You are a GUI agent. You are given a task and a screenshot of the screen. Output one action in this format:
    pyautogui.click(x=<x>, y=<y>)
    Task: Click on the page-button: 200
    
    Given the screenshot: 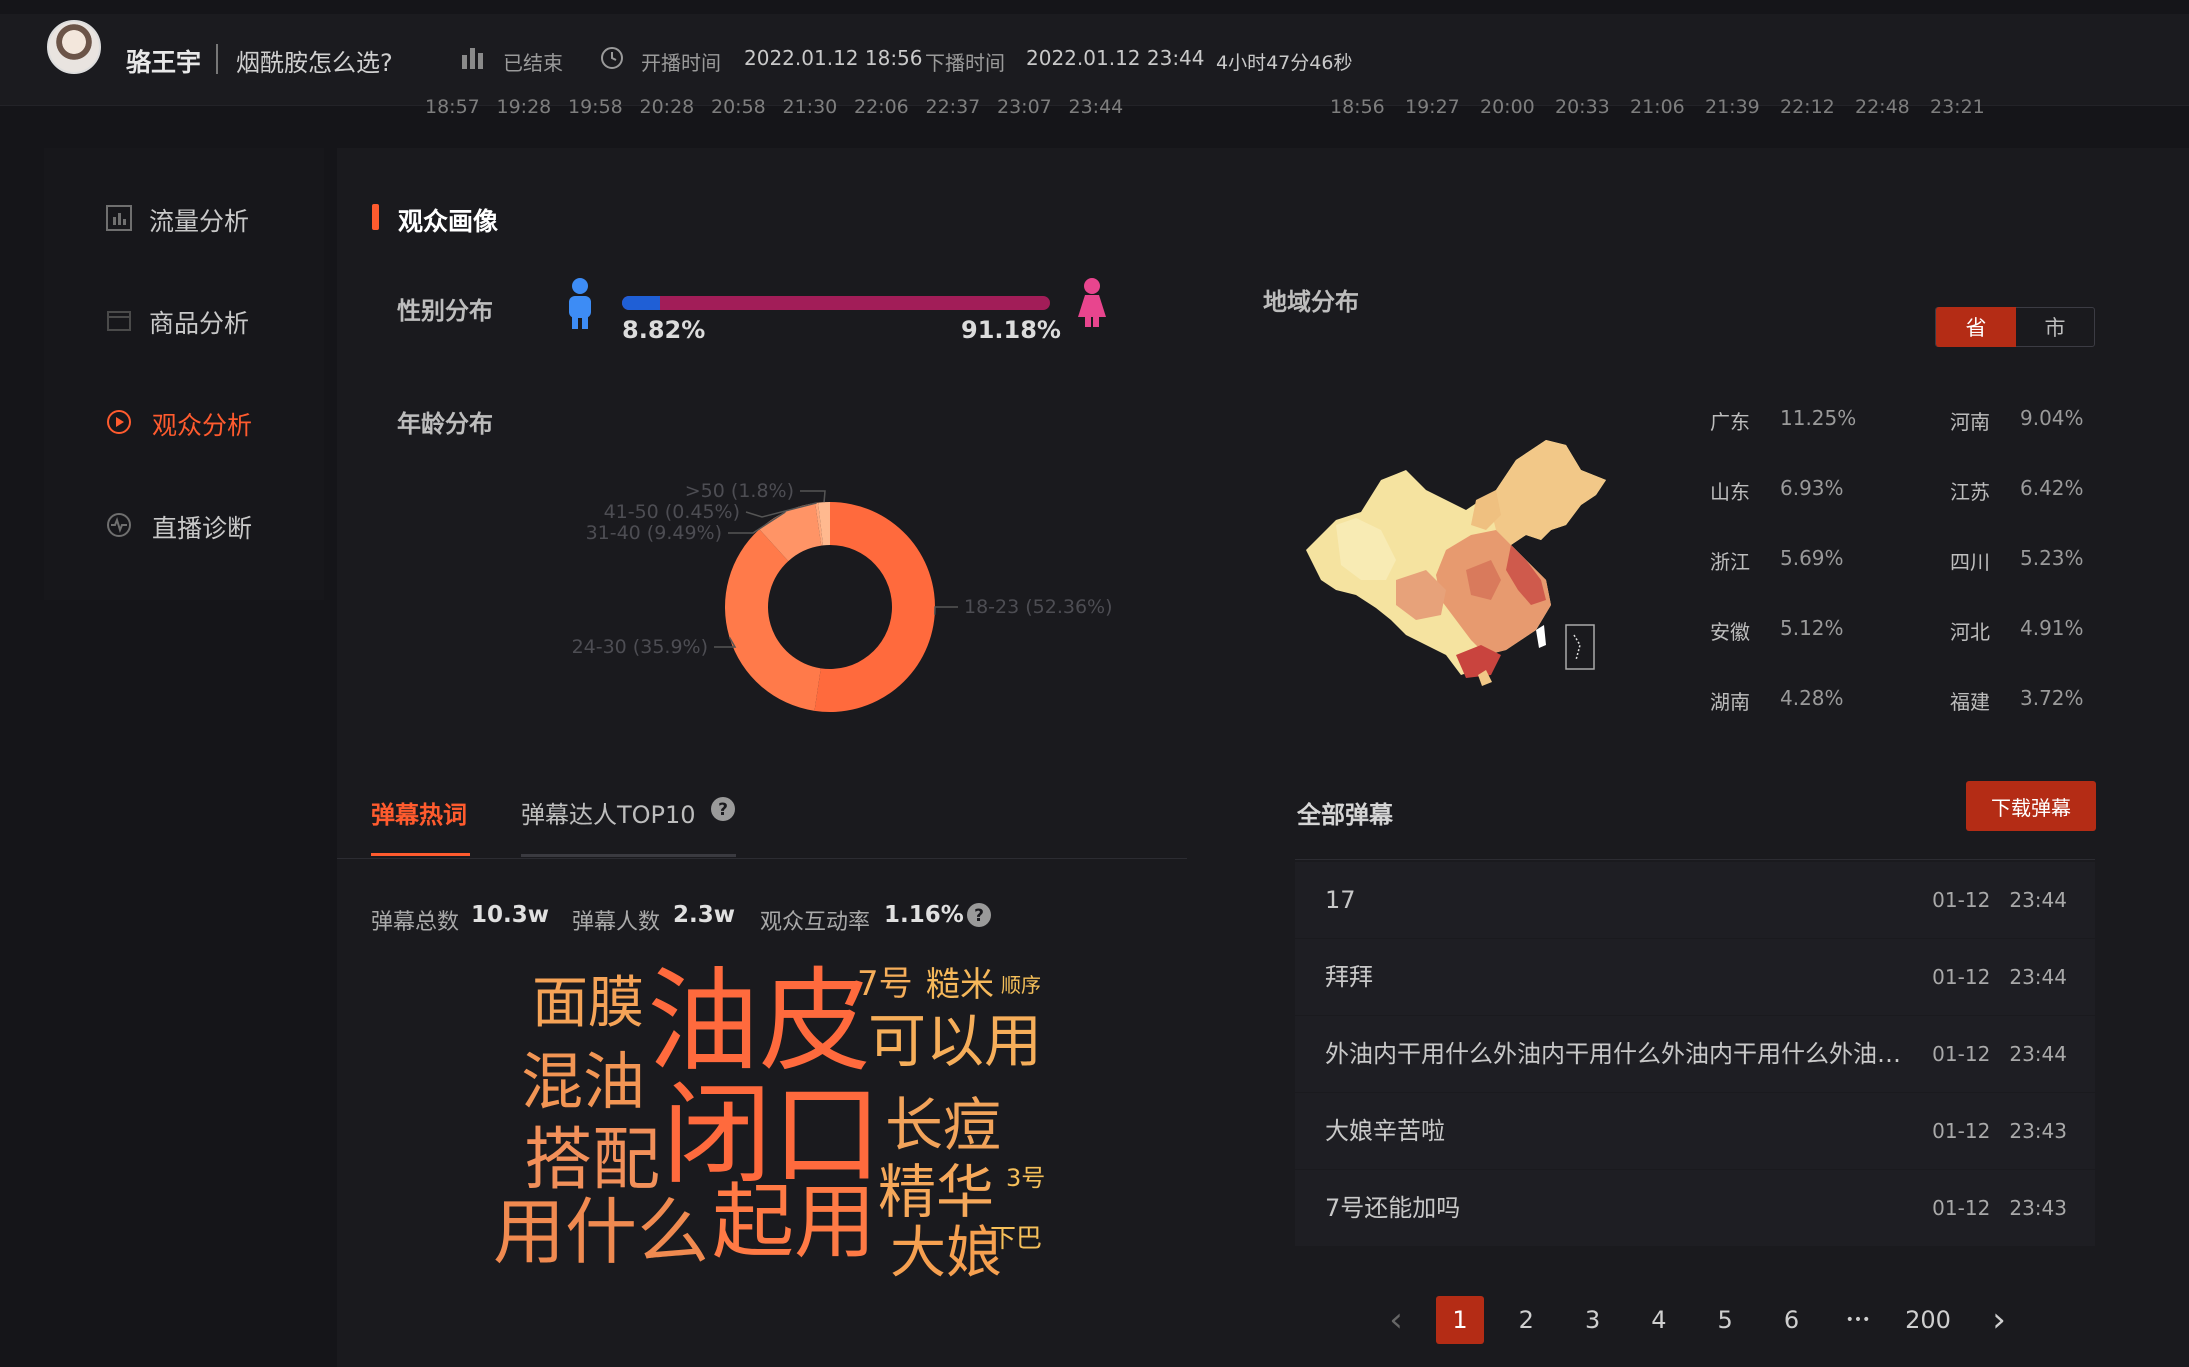 What is the action you would take?
    pyautogui.click(x=1928, y=1320)
    